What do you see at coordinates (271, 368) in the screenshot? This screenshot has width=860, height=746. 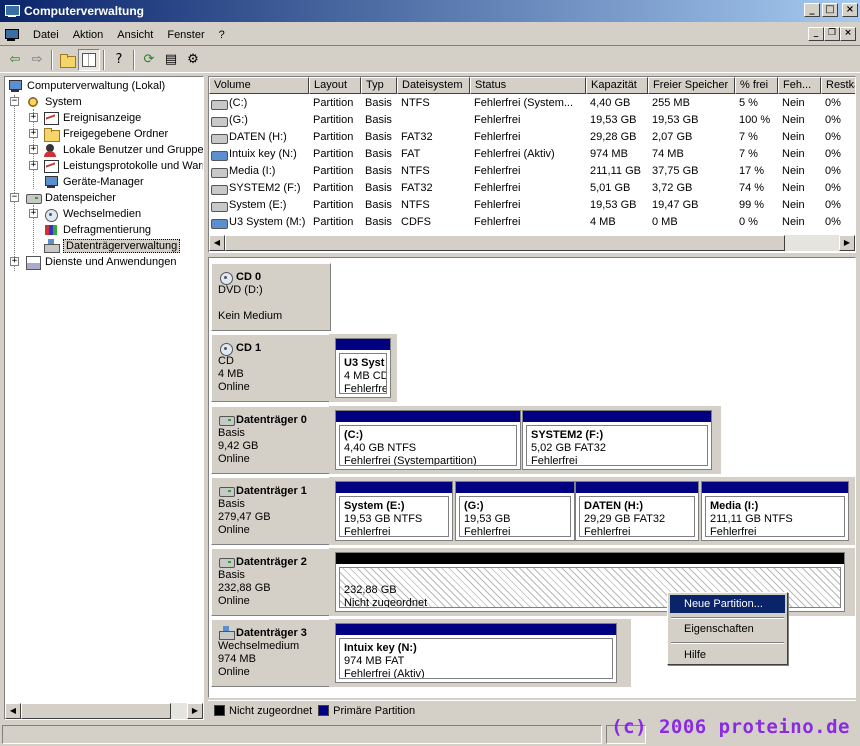 I see `disk-label: CD 1 CD 4 MB Online` at bounding box center [271, 368].